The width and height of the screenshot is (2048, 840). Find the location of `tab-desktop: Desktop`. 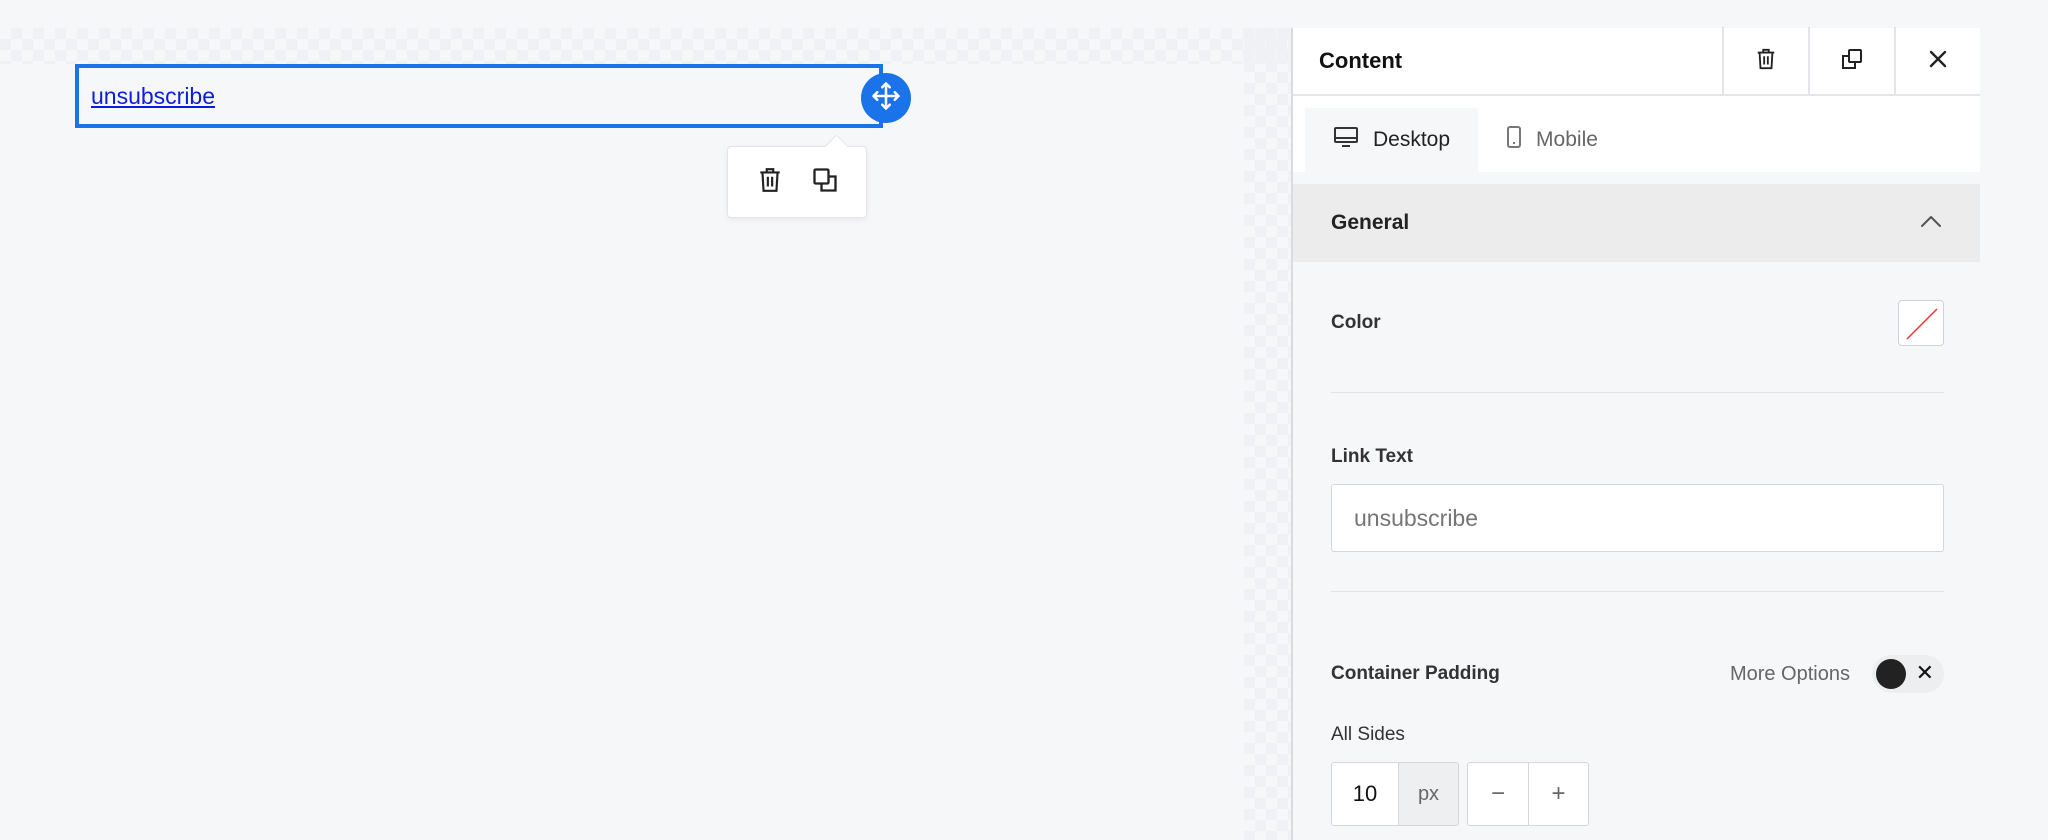

tab-desktop: Desktop is located at coordinates (1392, 140).